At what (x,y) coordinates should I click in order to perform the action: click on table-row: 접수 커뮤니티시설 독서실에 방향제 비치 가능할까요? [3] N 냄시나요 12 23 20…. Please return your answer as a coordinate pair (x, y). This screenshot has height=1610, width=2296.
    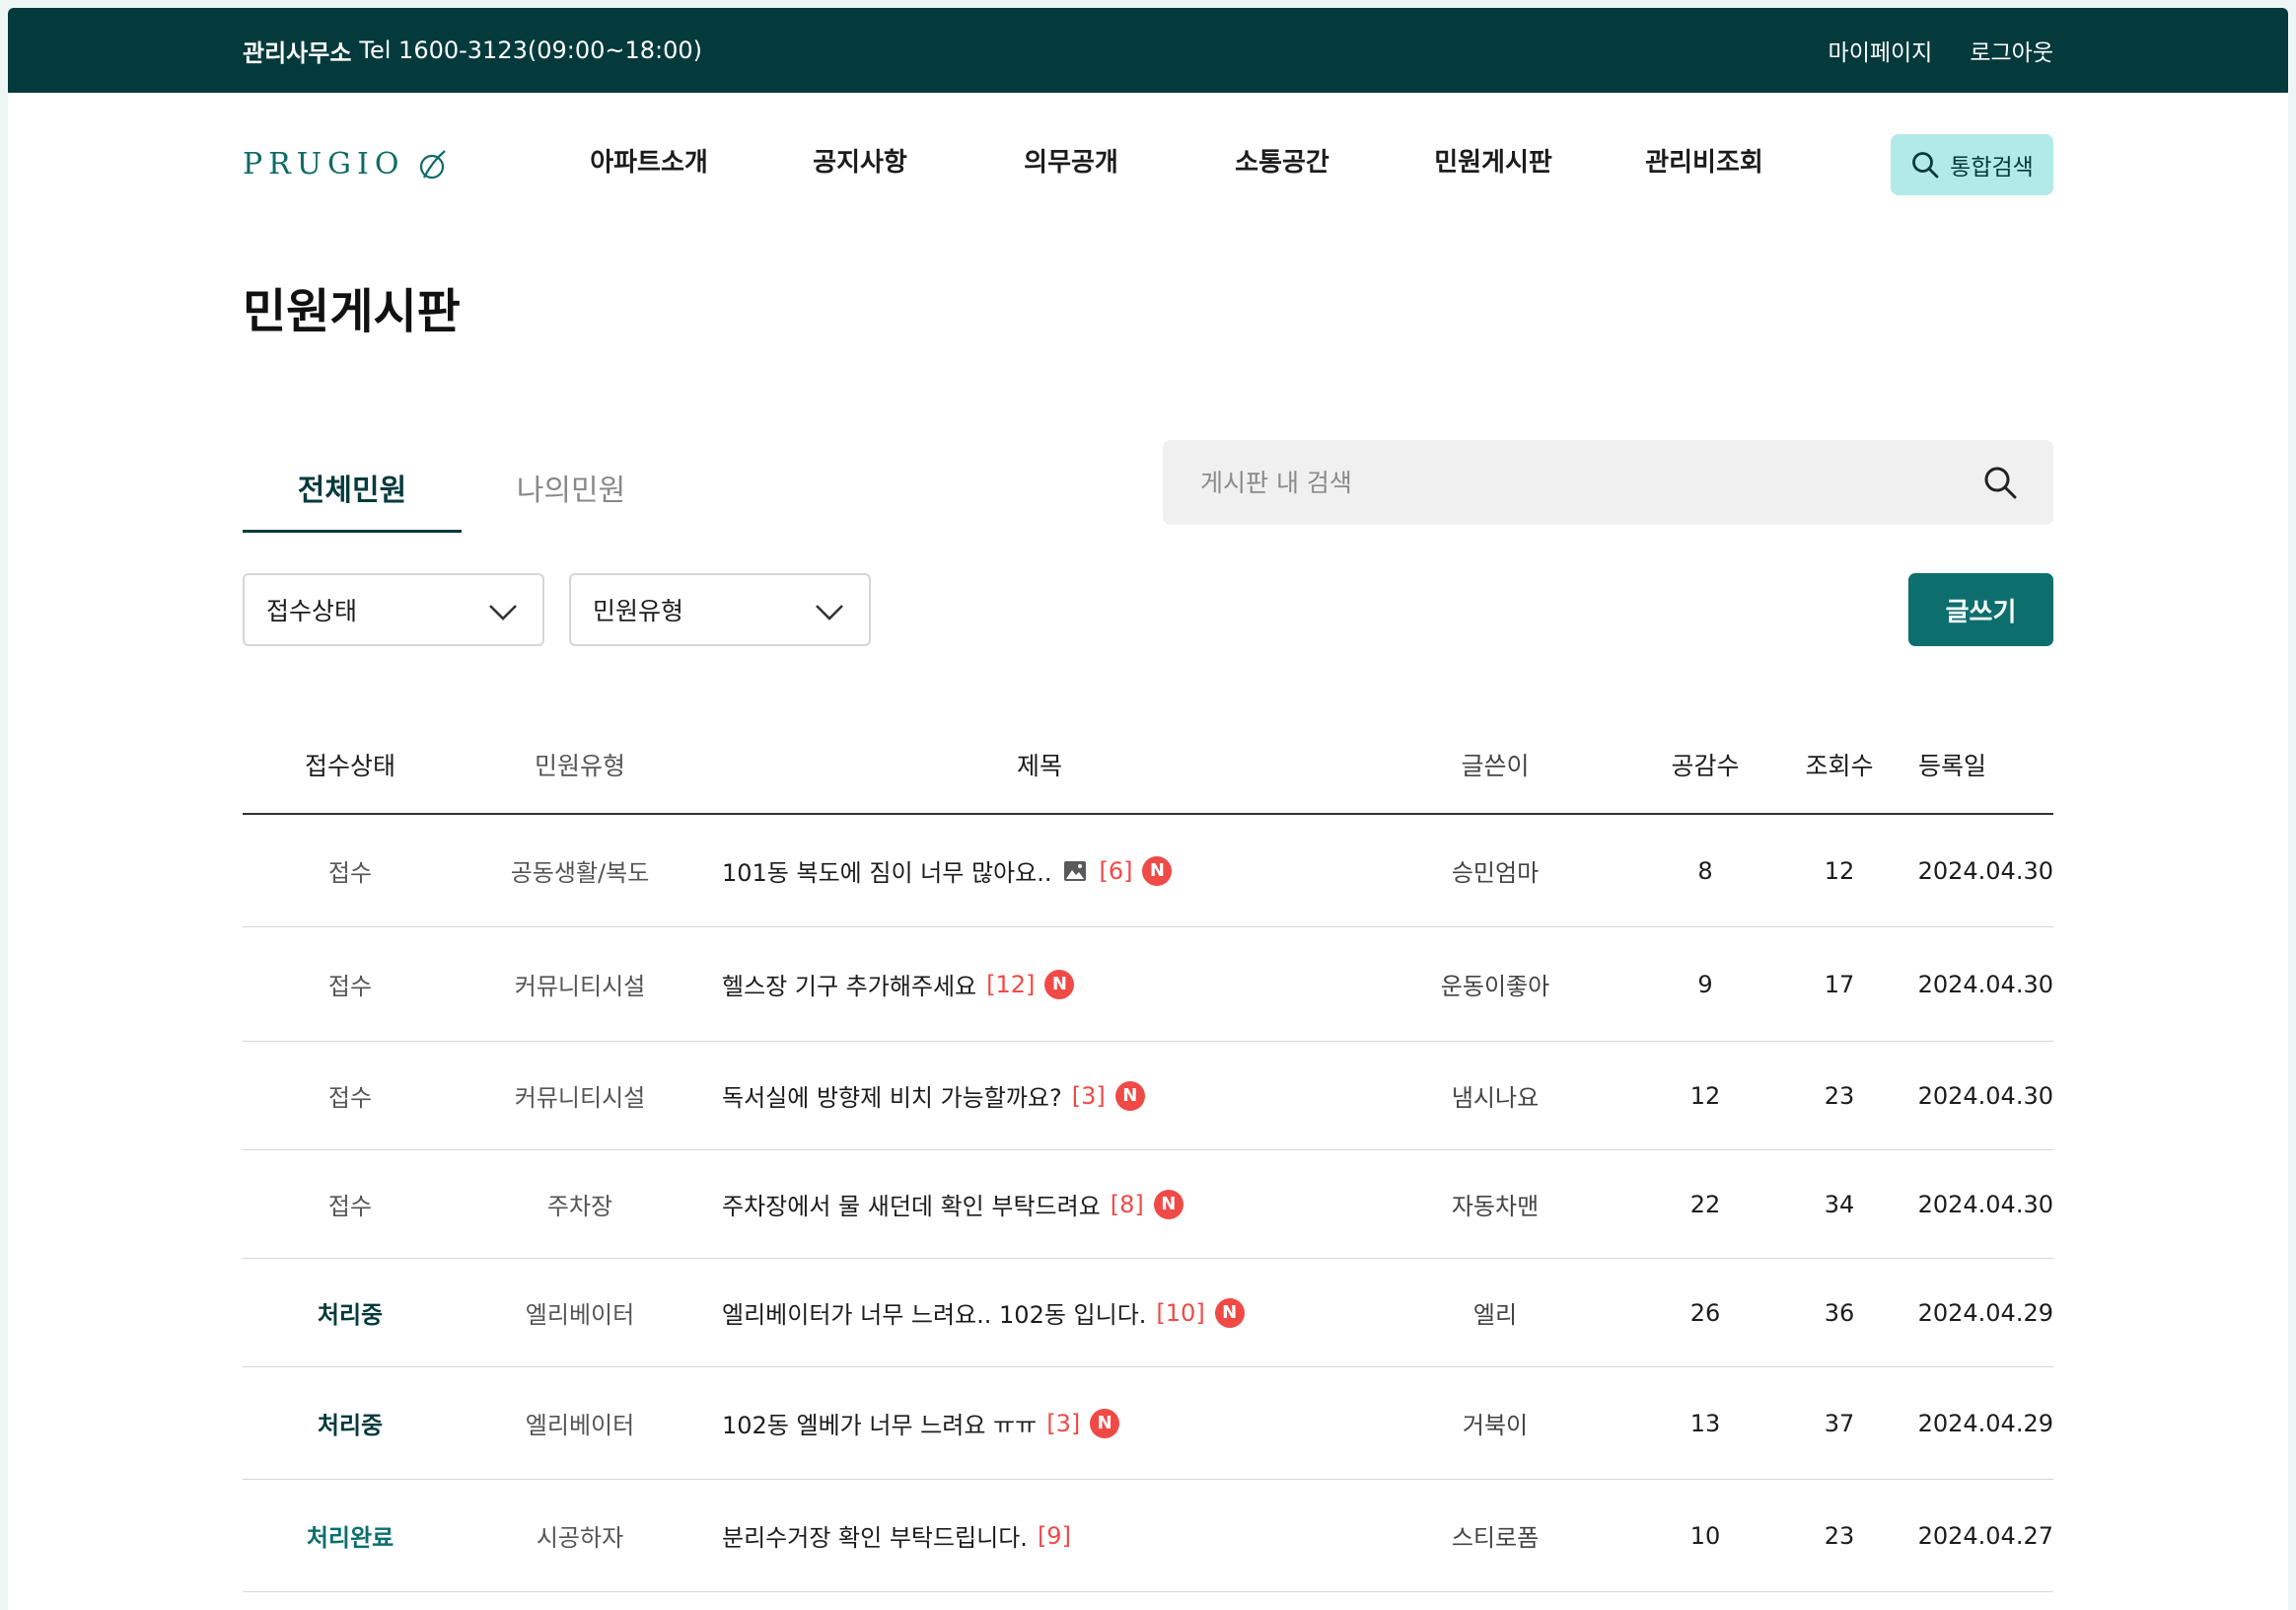
    Looking at the image, I should click on (1148, 1096).